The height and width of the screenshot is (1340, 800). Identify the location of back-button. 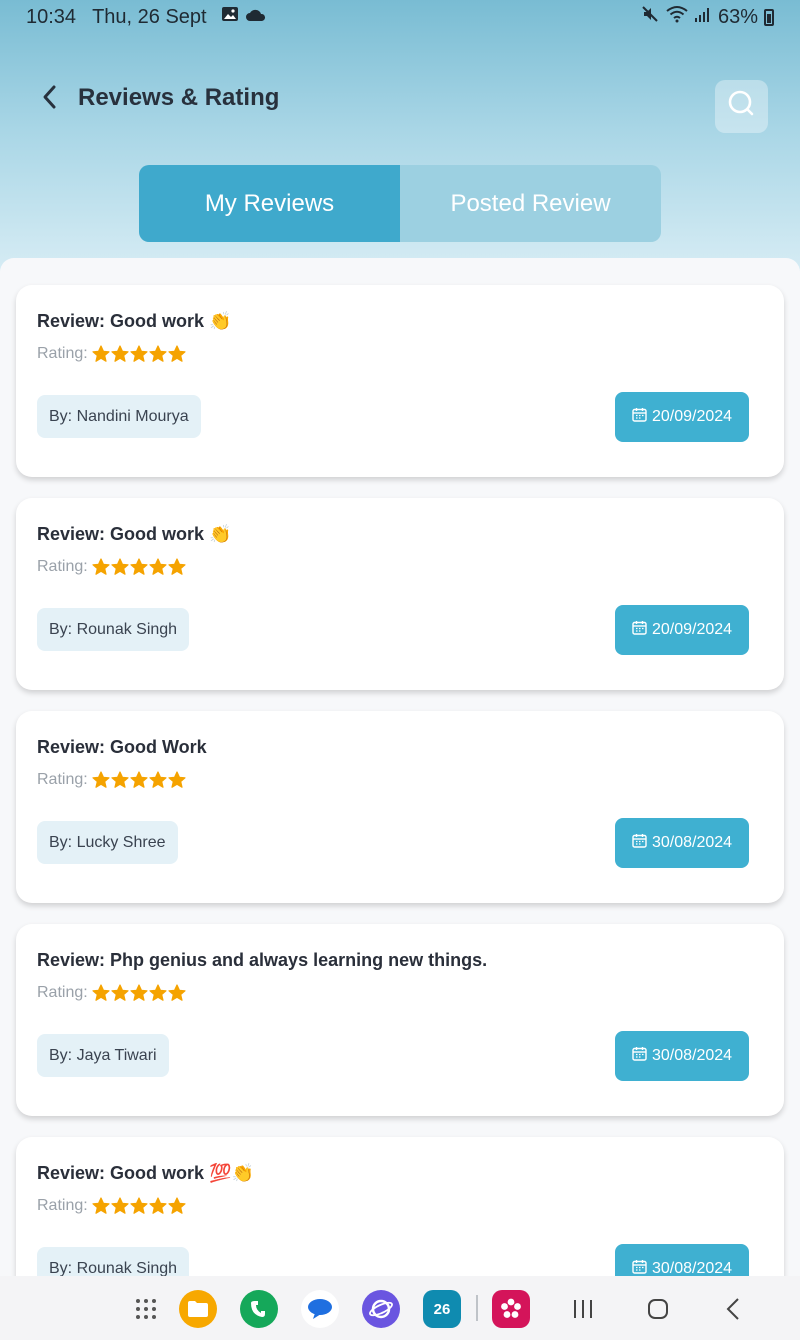
(49, 99).